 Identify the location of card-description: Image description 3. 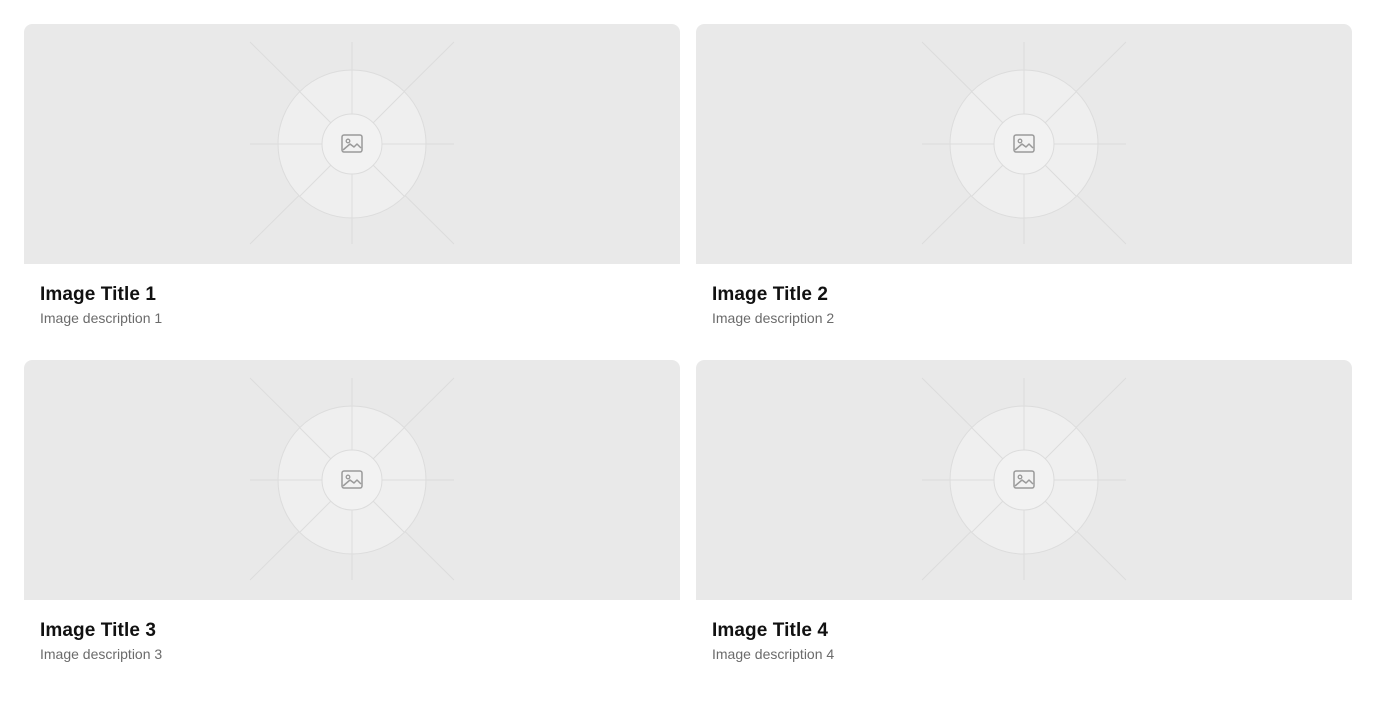
(101, 654).